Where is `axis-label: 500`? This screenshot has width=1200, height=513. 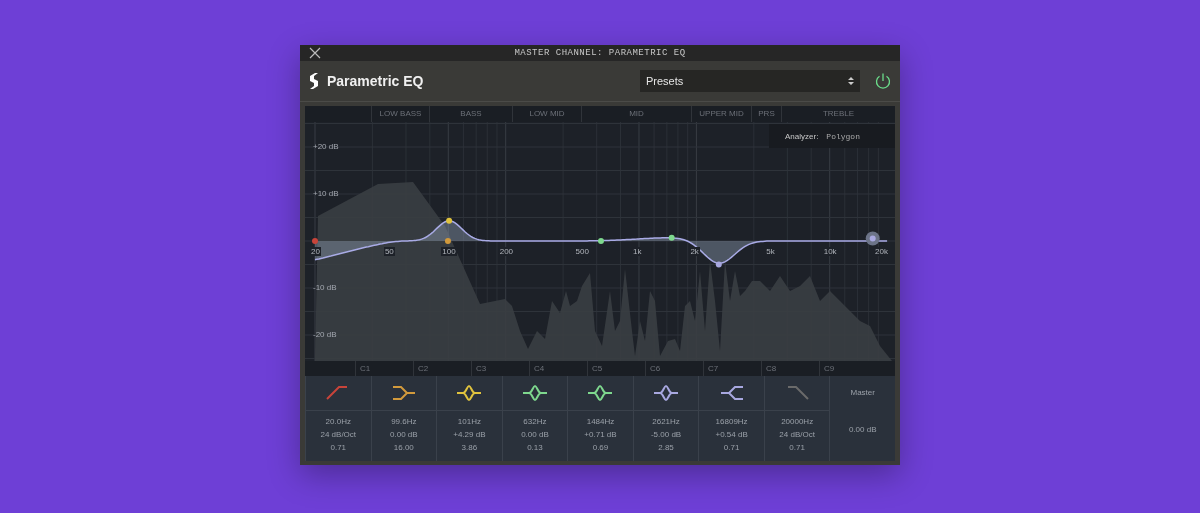
axis-label: 500 is located at coordinates (582, 251).